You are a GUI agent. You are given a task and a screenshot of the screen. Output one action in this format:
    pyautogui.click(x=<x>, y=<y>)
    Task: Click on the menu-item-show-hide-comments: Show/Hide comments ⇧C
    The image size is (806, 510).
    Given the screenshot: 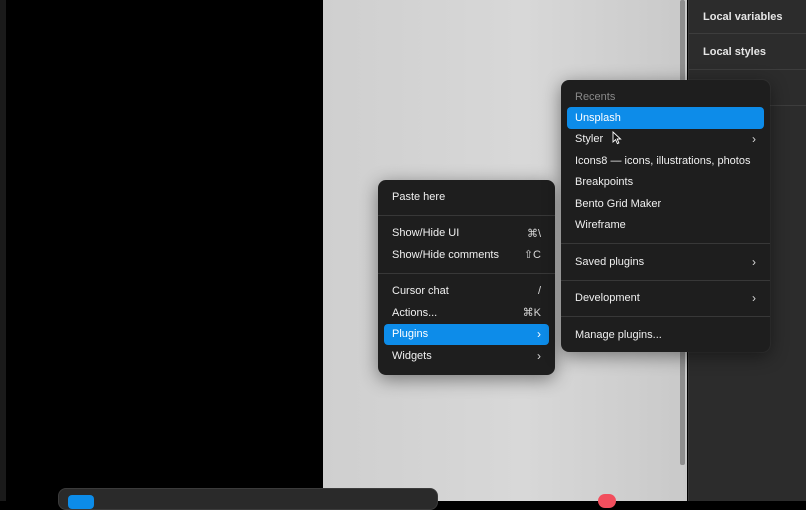 What is the action you would take?
    pyautogui.click(x=466, y=255)
    